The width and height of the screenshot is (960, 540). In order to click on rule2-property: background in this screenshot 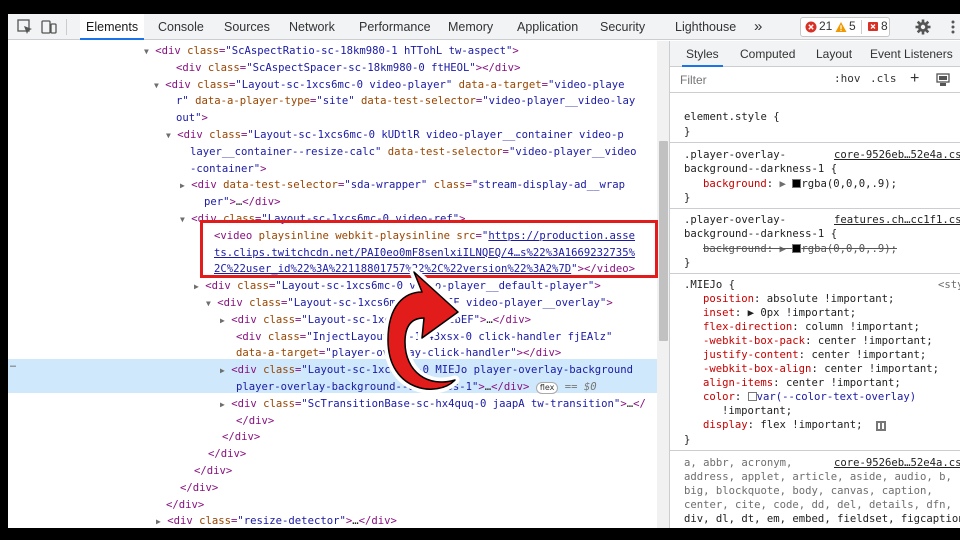, I will do `click(735, 249)`.